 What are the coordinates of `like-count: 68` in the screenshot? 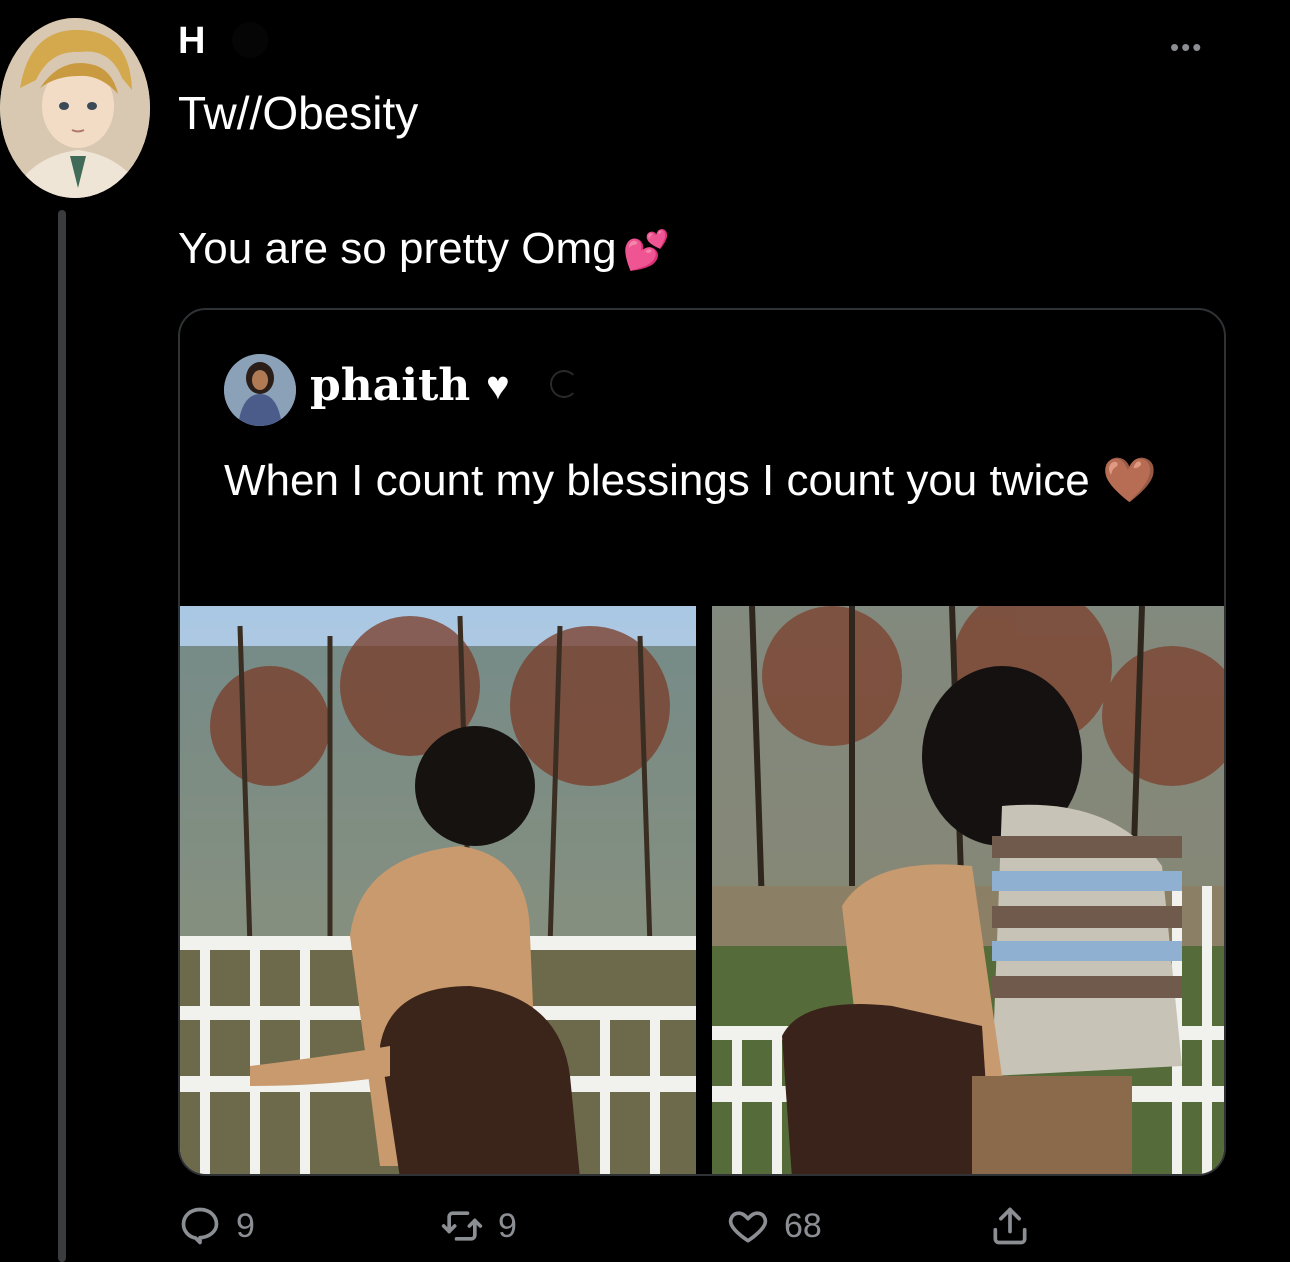 It's located at (803, 1225).